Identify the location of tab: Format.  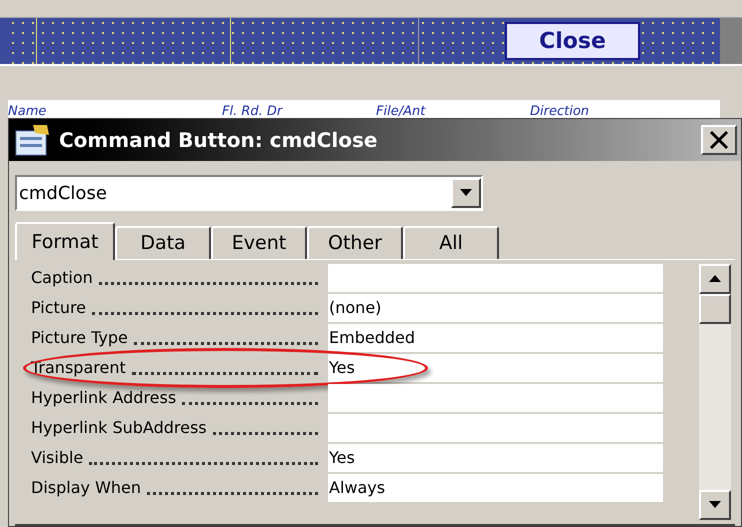
(65, 241).